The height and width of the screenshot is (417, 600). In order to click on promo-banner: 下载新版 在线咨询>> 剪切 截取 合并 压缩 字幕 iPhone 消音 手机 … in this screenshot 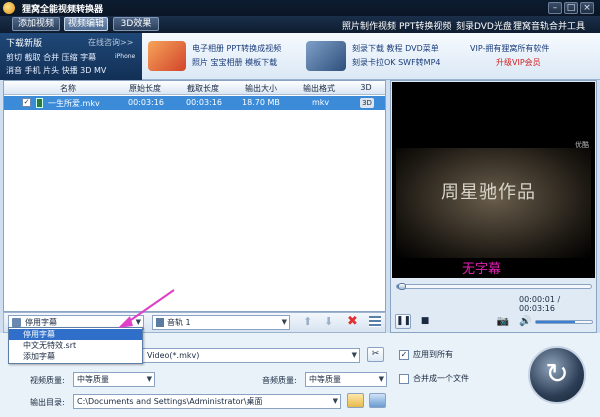, I will do `click(300, 56)`.